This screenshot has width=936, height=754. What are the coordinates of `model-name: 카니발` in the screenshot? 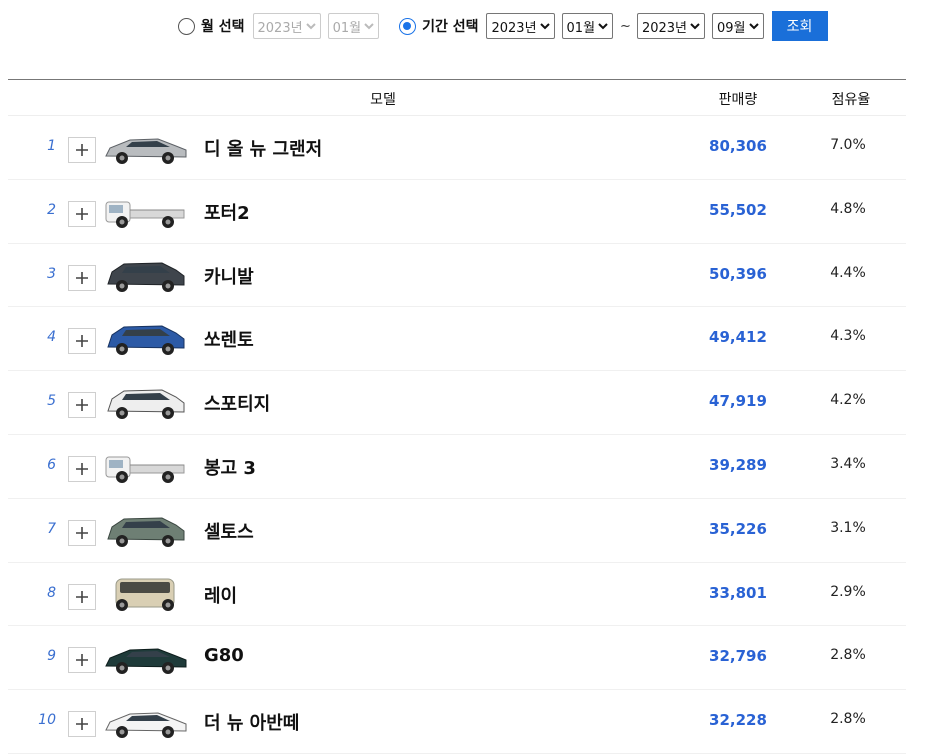 It's located at (229, 276).